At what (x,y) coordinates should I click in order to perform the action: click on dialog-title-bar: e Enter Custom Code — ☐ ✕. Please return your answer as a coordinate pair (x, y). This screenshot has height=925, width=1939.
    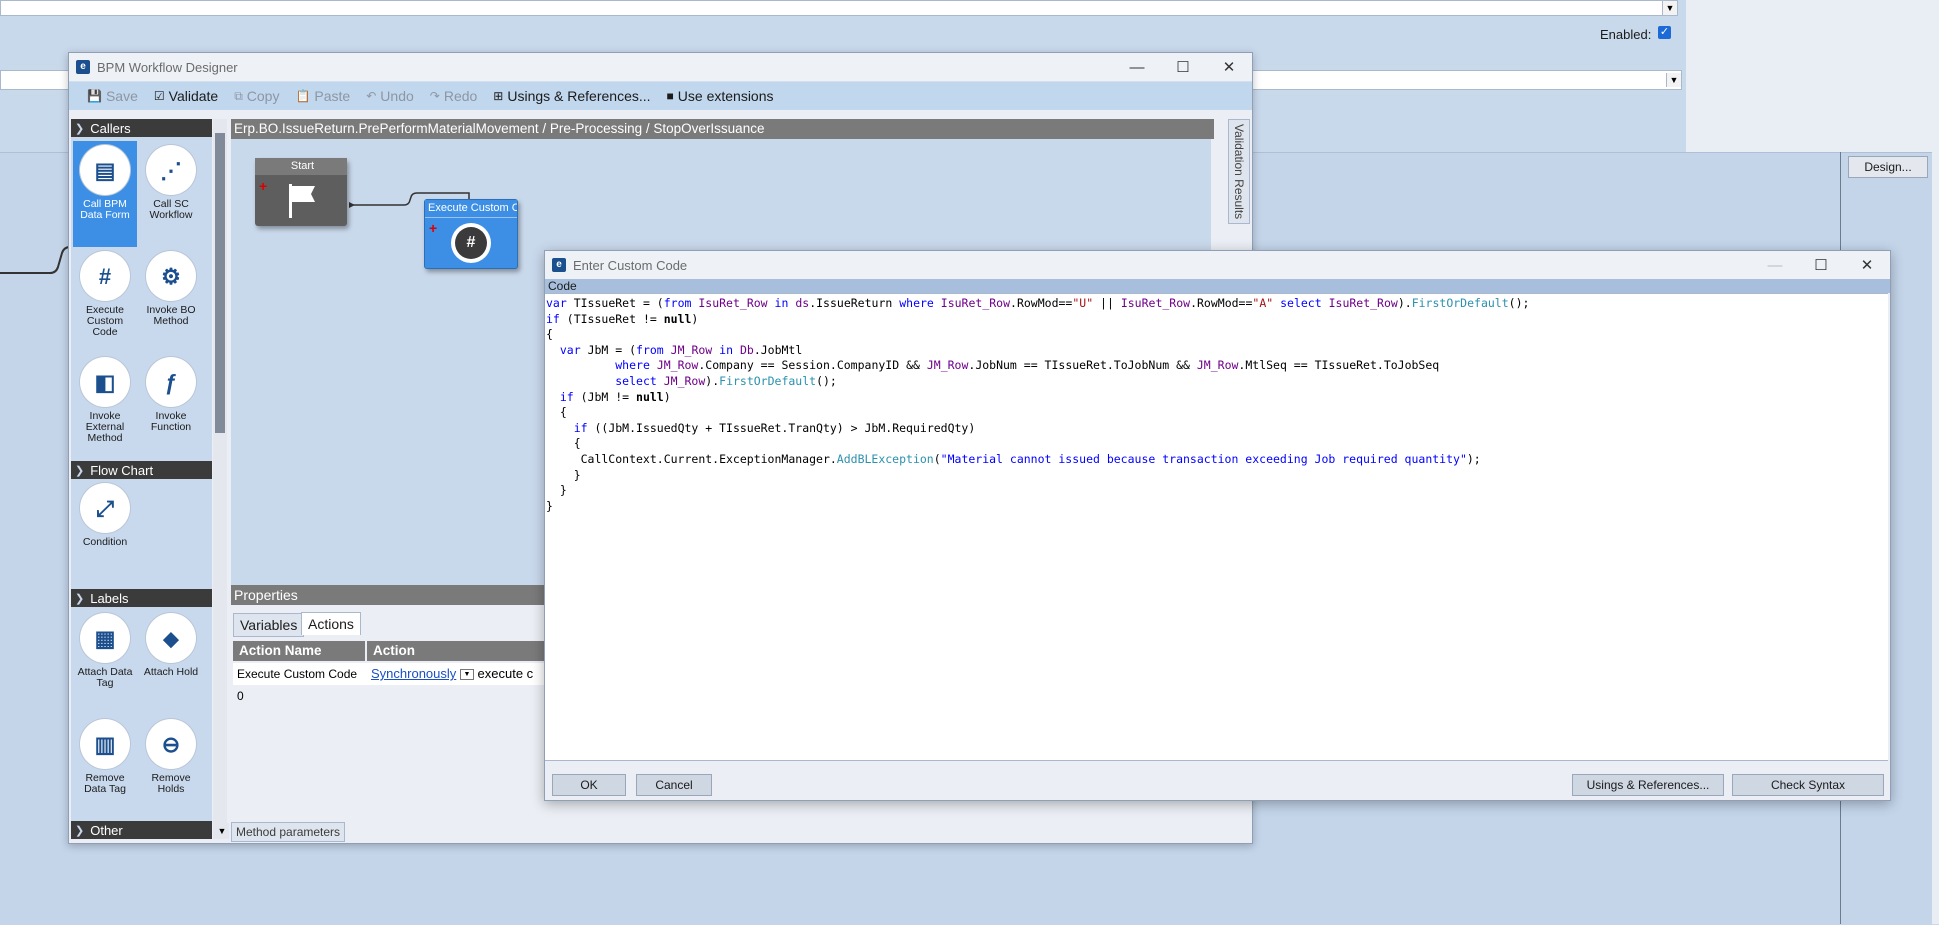
    Looking at the image, I should click on (1217, 265).